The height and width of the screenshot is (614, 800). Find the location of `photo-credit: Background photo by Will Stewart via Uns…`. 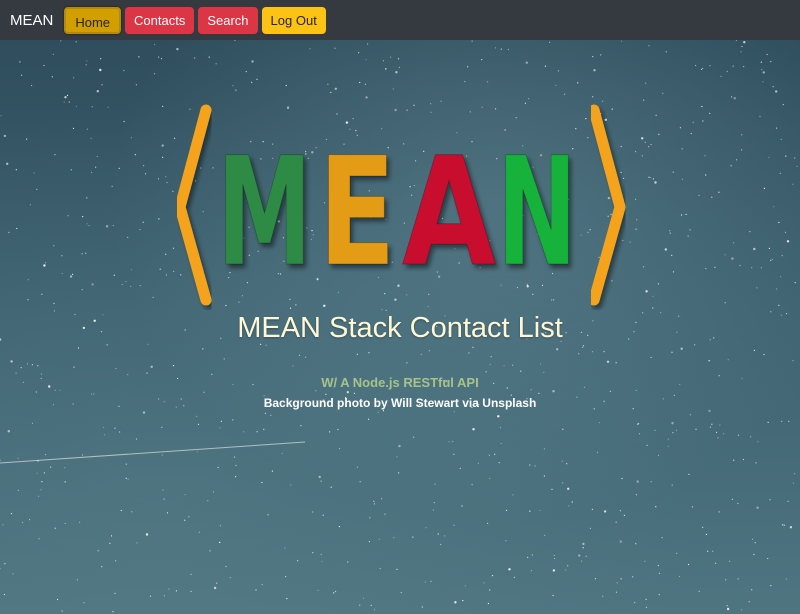

photo-credit: Background photo by Will Stewart via Uns… is located at coordinates (400, 403).